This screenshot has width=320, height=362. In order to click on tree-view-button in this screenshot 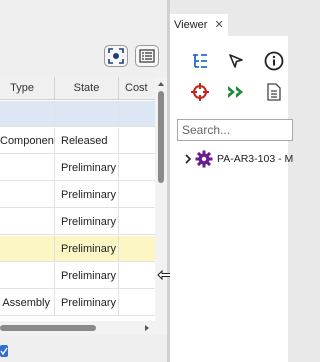, I will do `click(200, 61)`.